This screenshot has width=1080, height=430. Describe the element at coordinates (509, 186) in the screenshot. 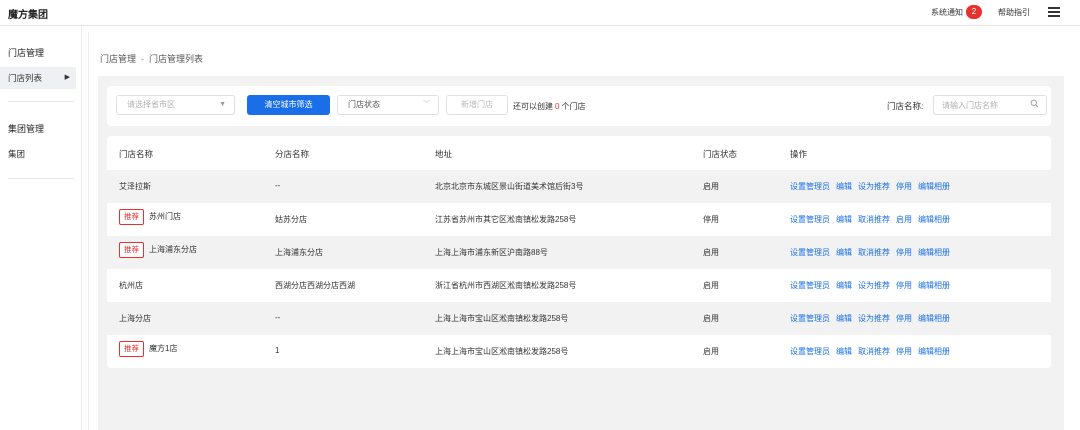

I see `cell-address: 北京北京市东城区景山街道美术馆后街3号` at that location.